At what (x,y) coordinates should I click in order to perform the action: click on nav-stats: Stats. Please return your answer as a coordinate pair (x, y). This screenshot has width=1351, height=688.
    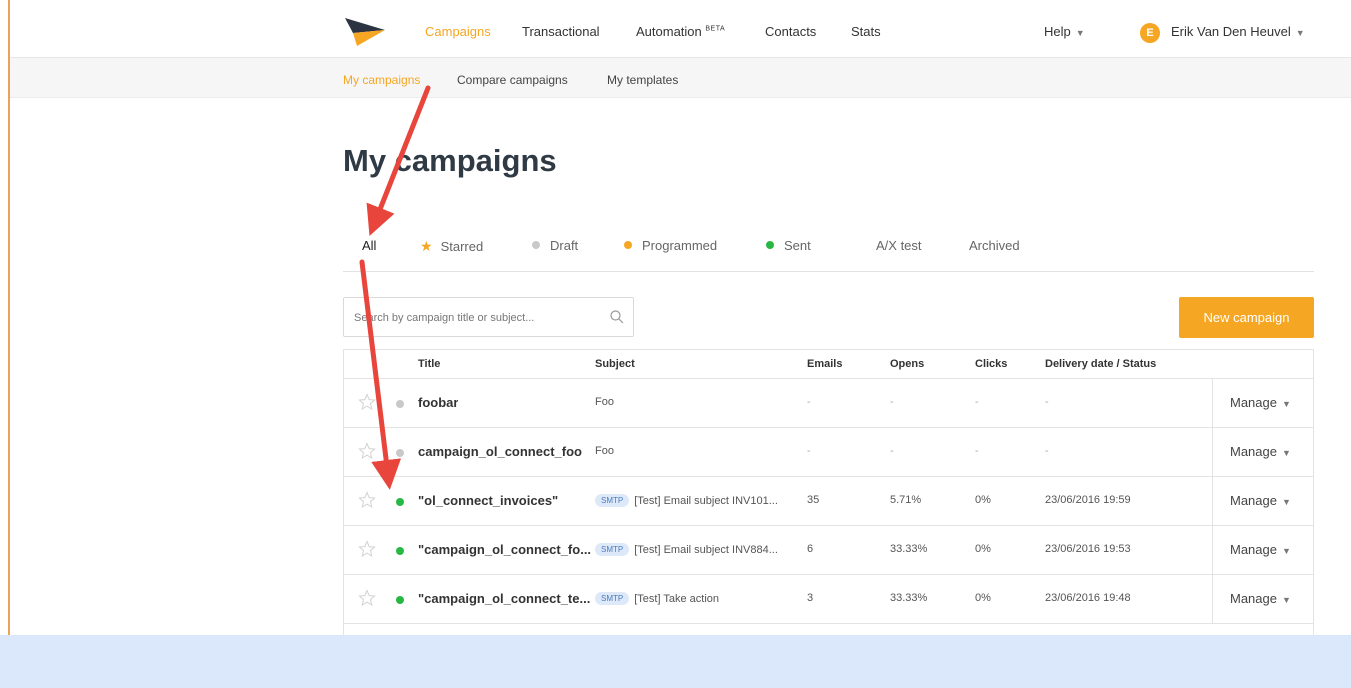
    Looking at the image, I should click on (866, 31).